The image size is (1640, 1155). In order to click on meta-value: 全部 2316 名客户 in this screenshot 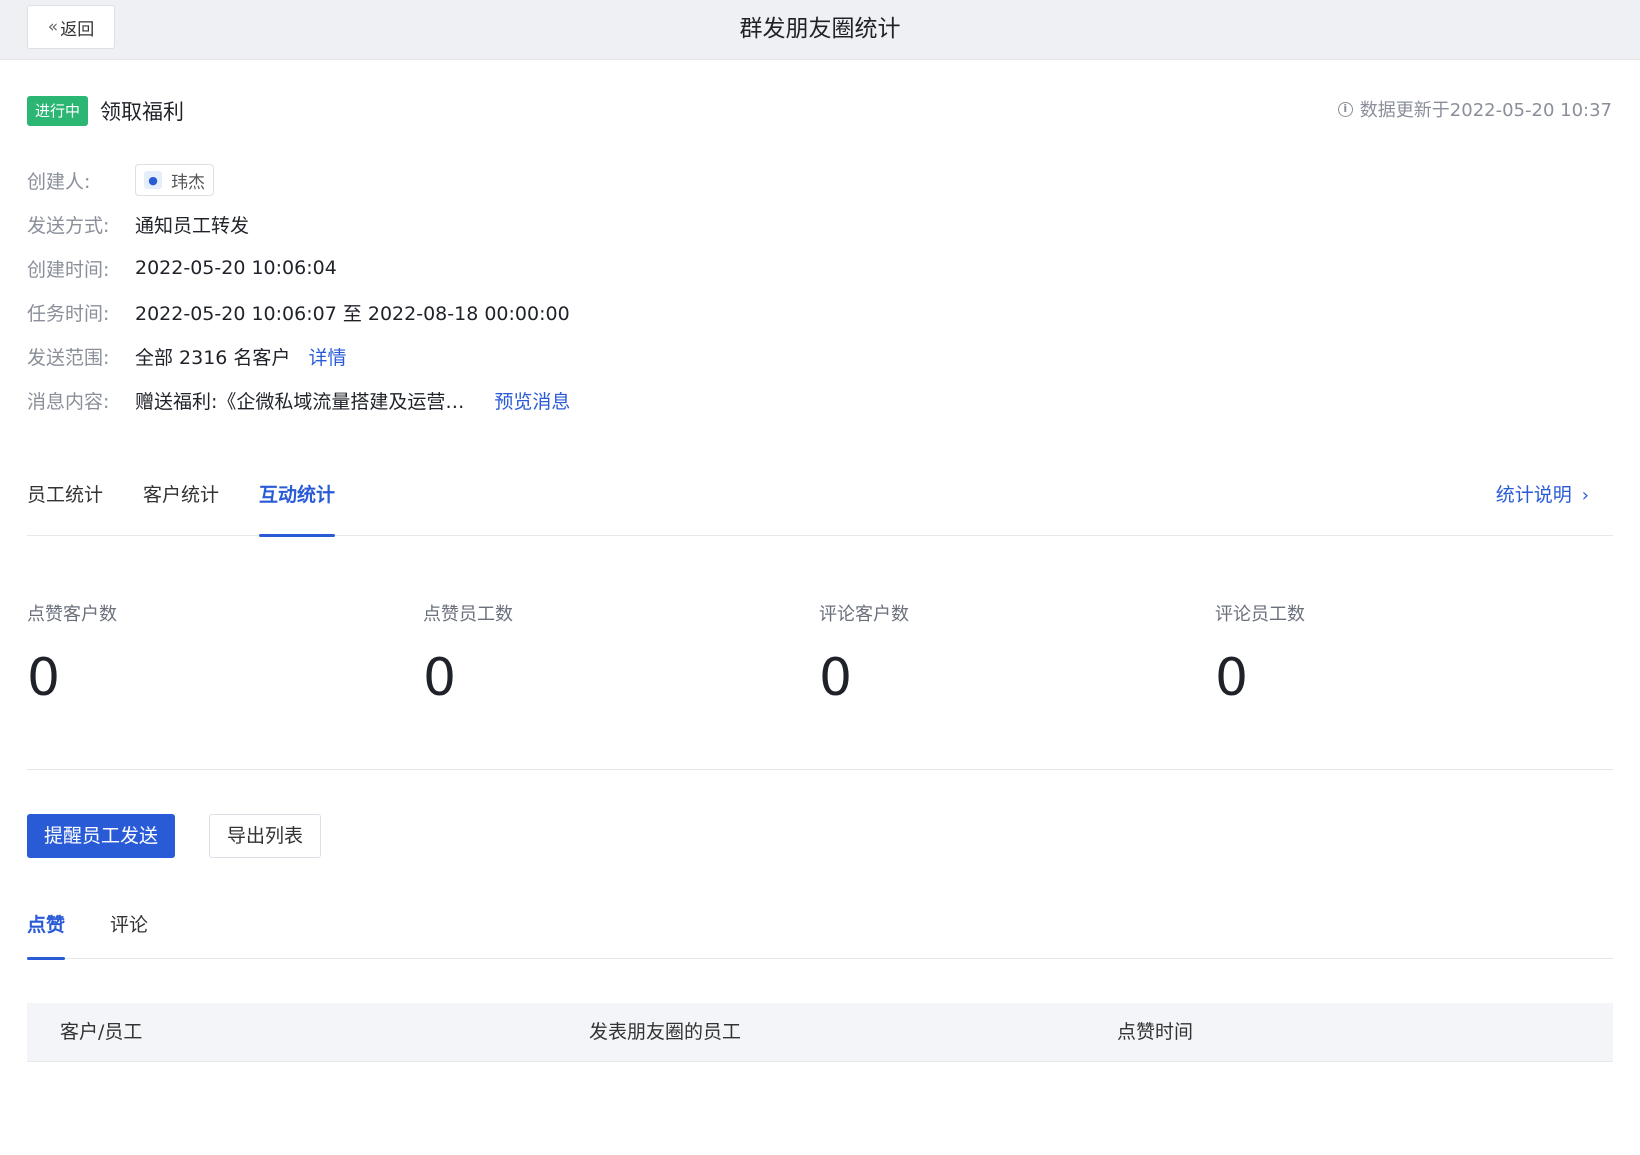, I will do `click(213, 357)`.